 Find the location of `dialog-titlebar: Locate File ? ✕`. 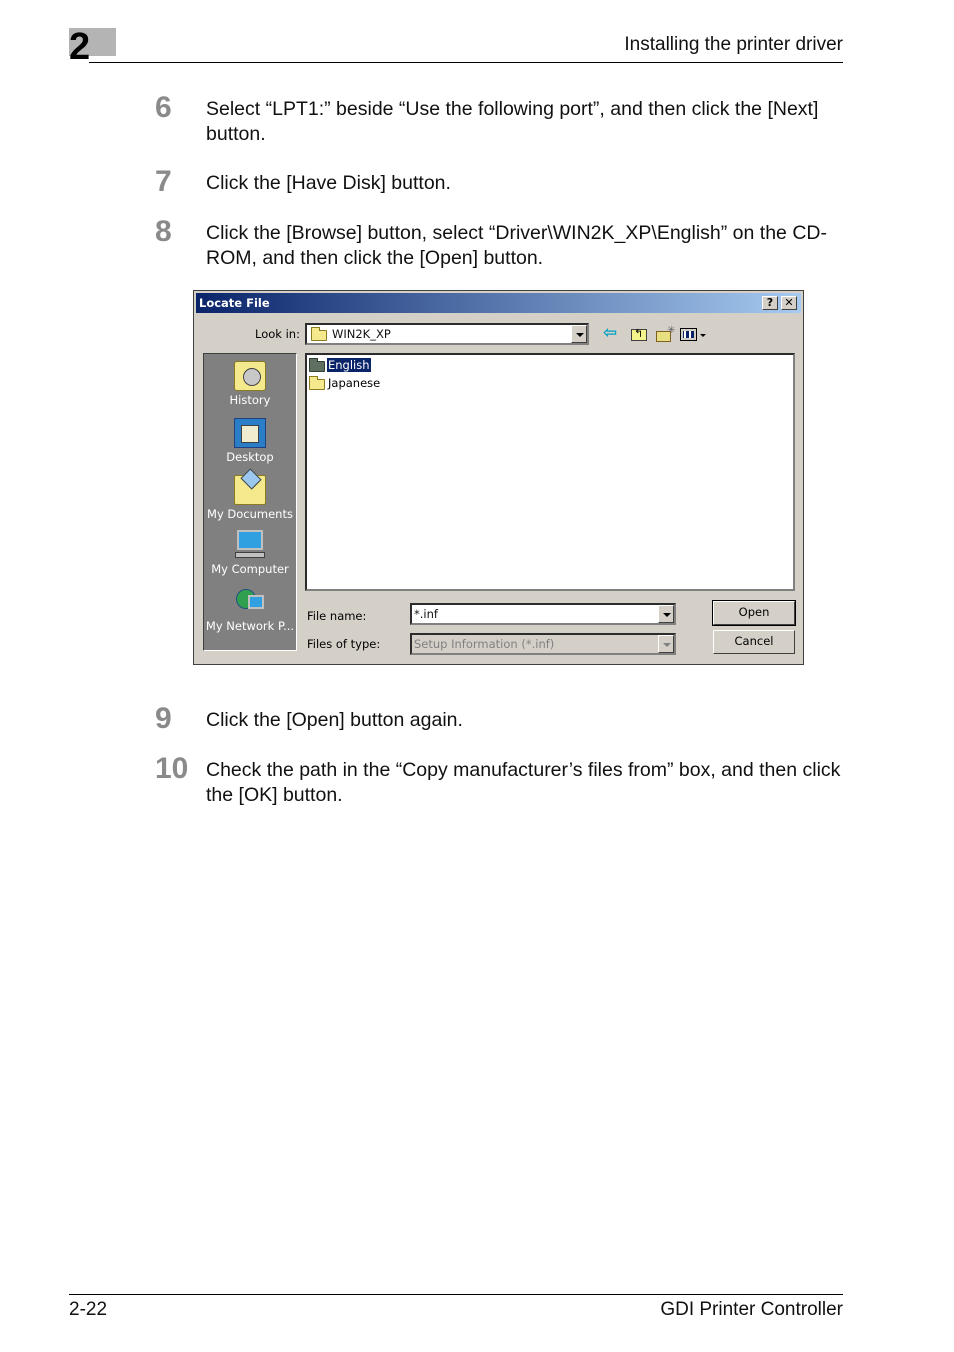

dialog-titlebar: Locate File ? ✕ is located at coordinates (498, 303).